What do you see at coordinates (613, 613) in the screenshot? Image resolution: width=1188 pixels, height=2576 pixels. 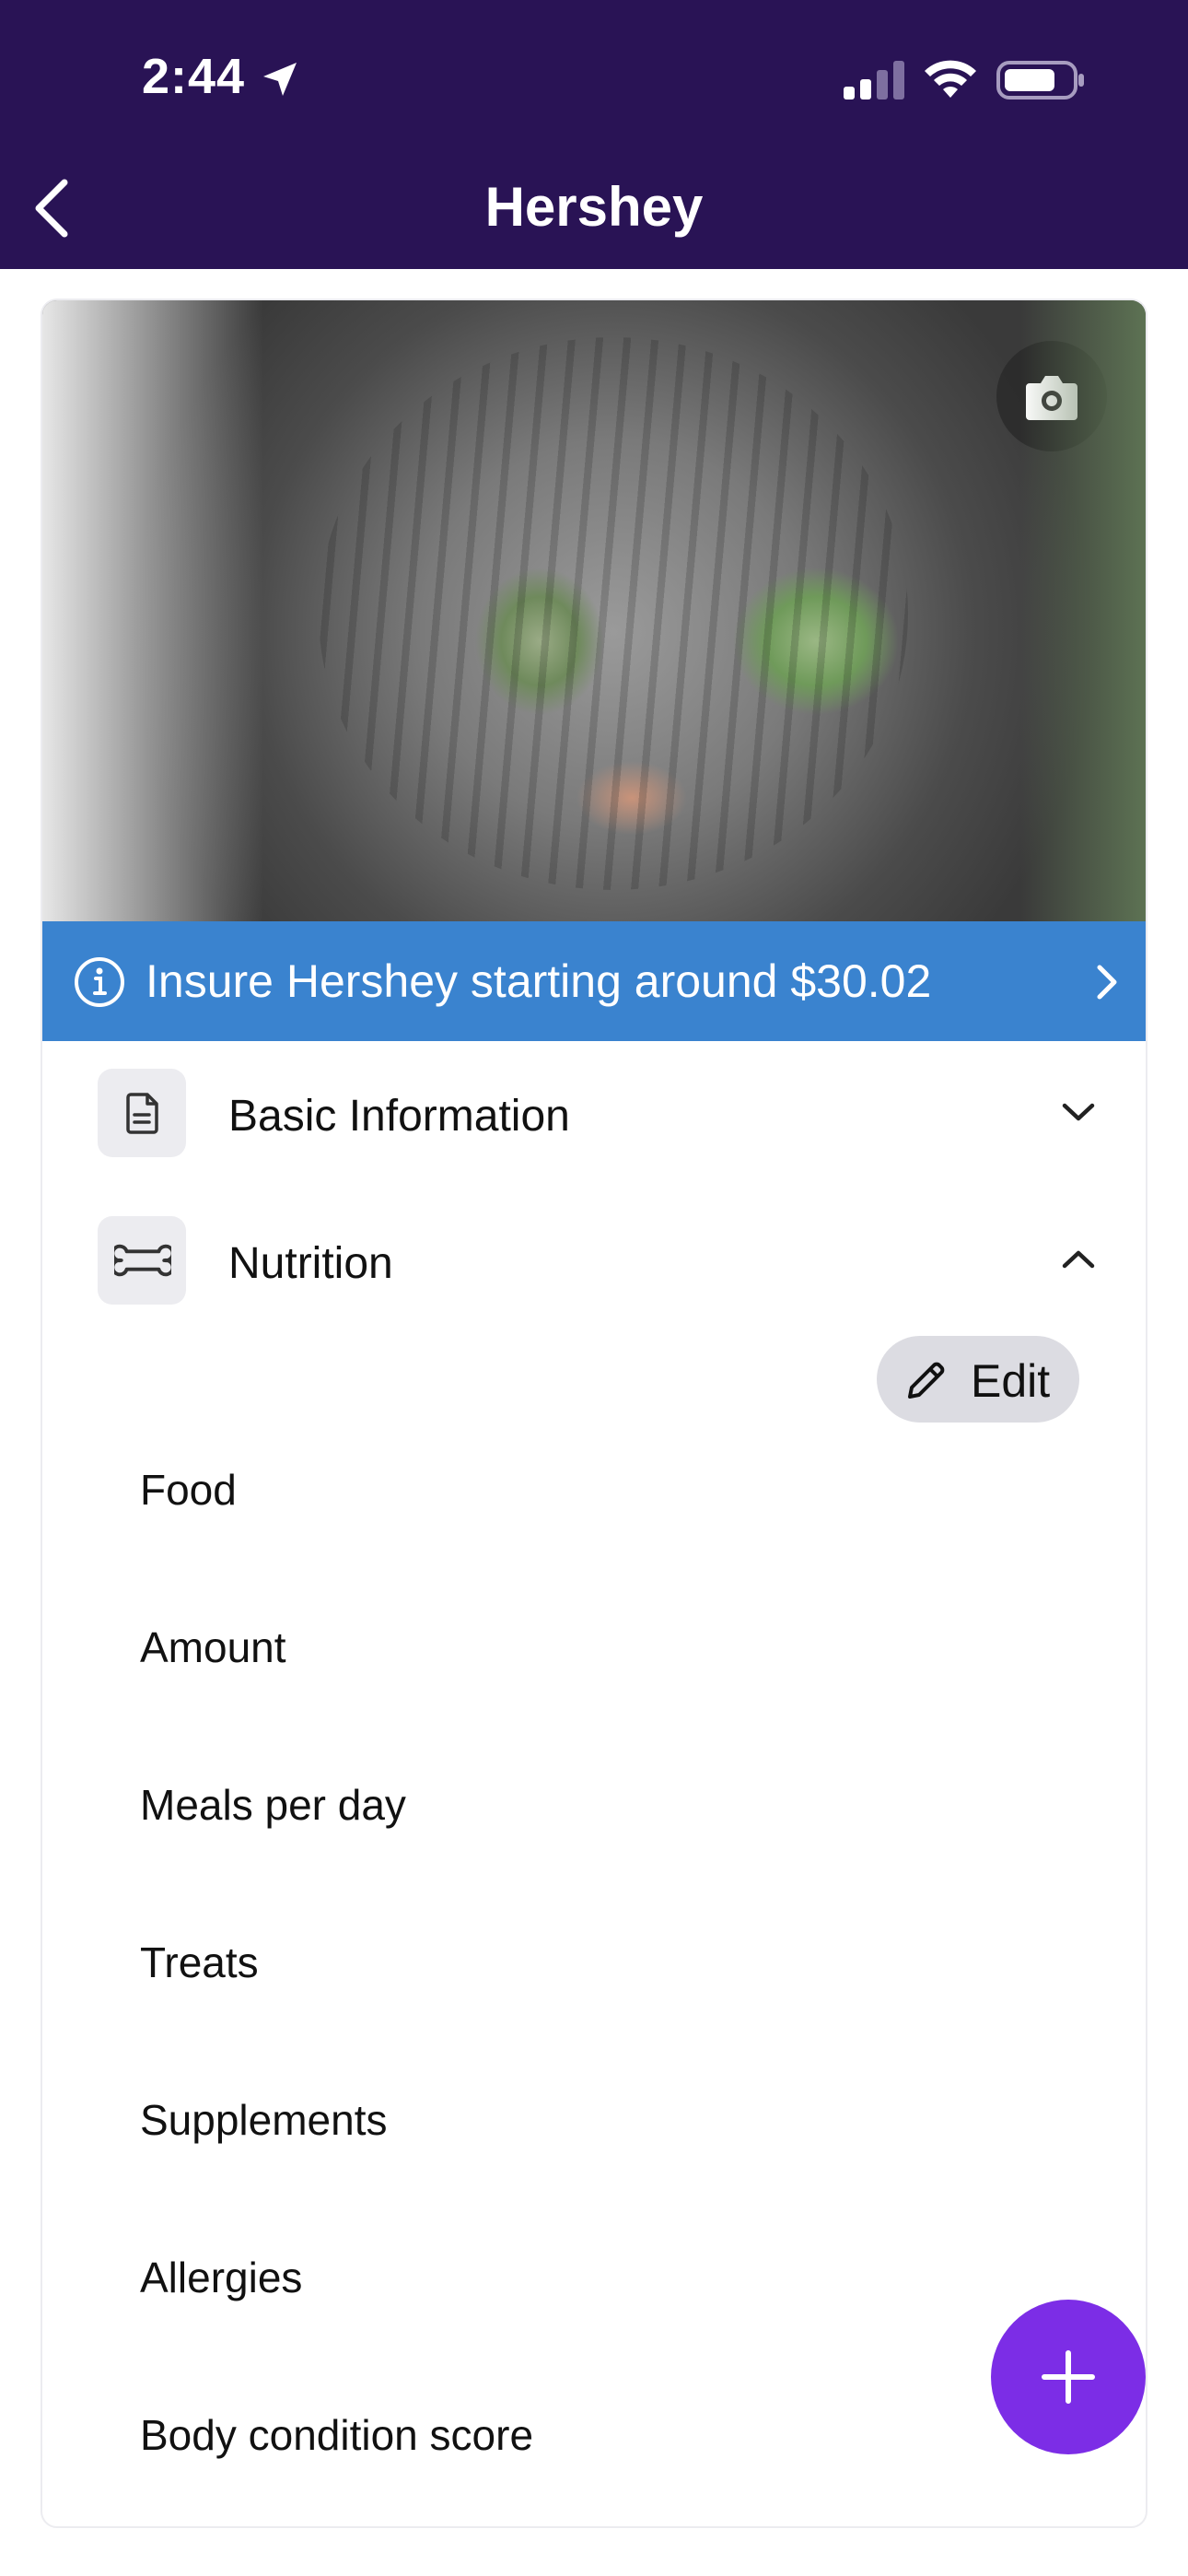 I see `pet-photo-texture` at bounding box center [613, 613].